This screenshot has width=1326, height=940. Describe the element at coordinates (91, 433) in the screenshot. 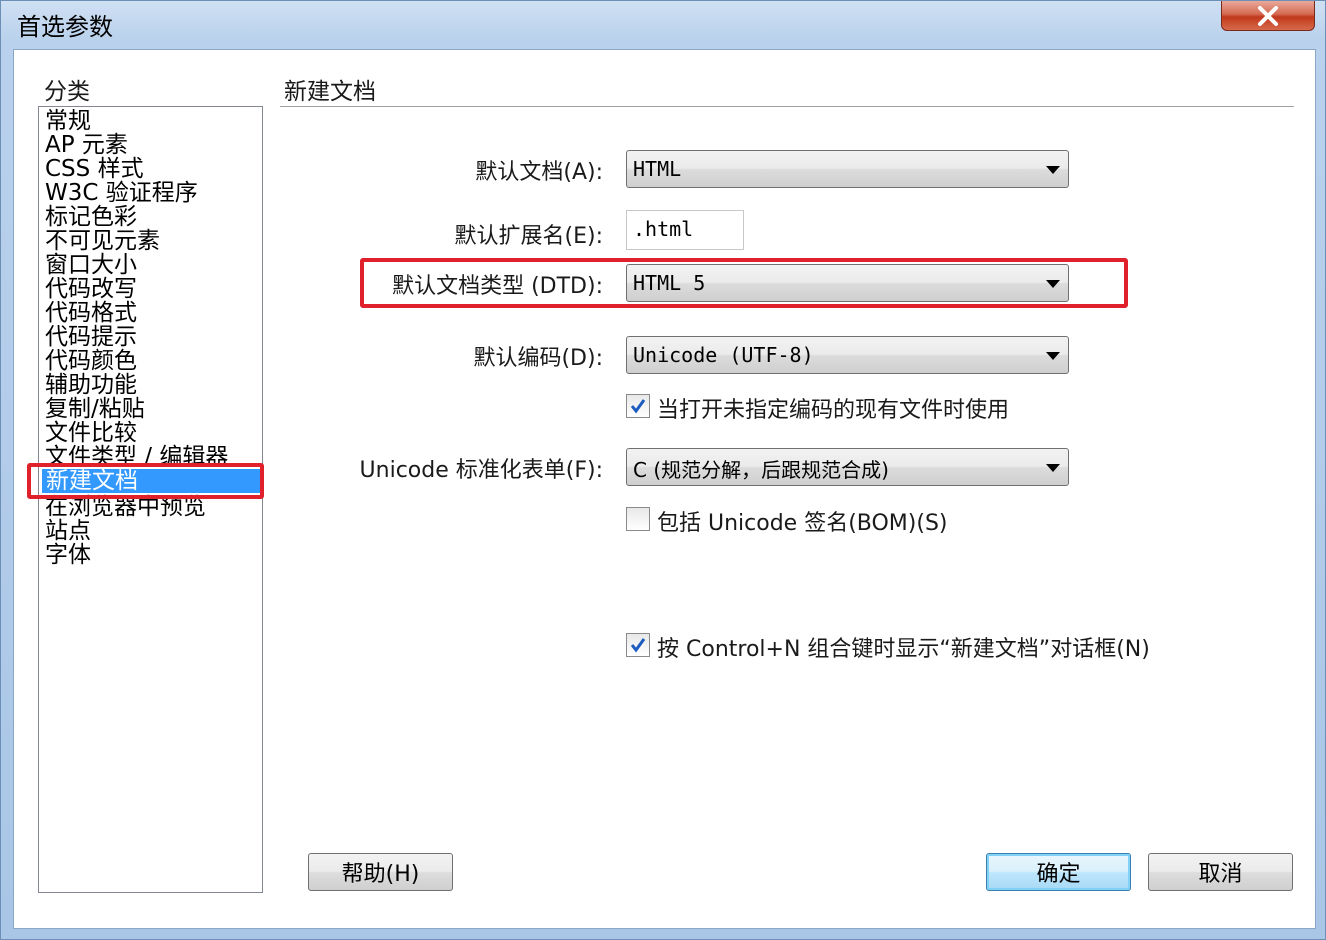

I see `category-item: 文件比较` at that location.